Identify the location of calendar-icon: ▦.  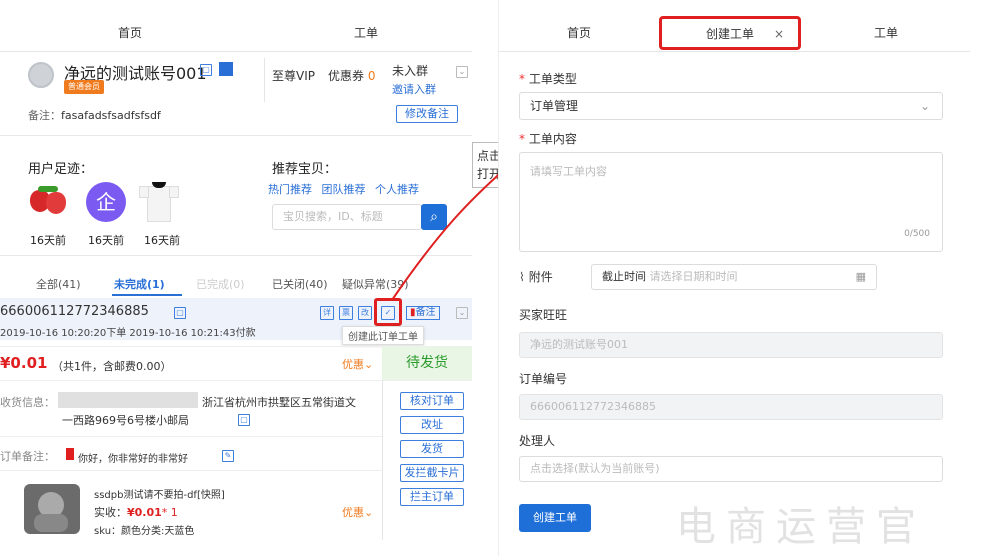
(860, 276).